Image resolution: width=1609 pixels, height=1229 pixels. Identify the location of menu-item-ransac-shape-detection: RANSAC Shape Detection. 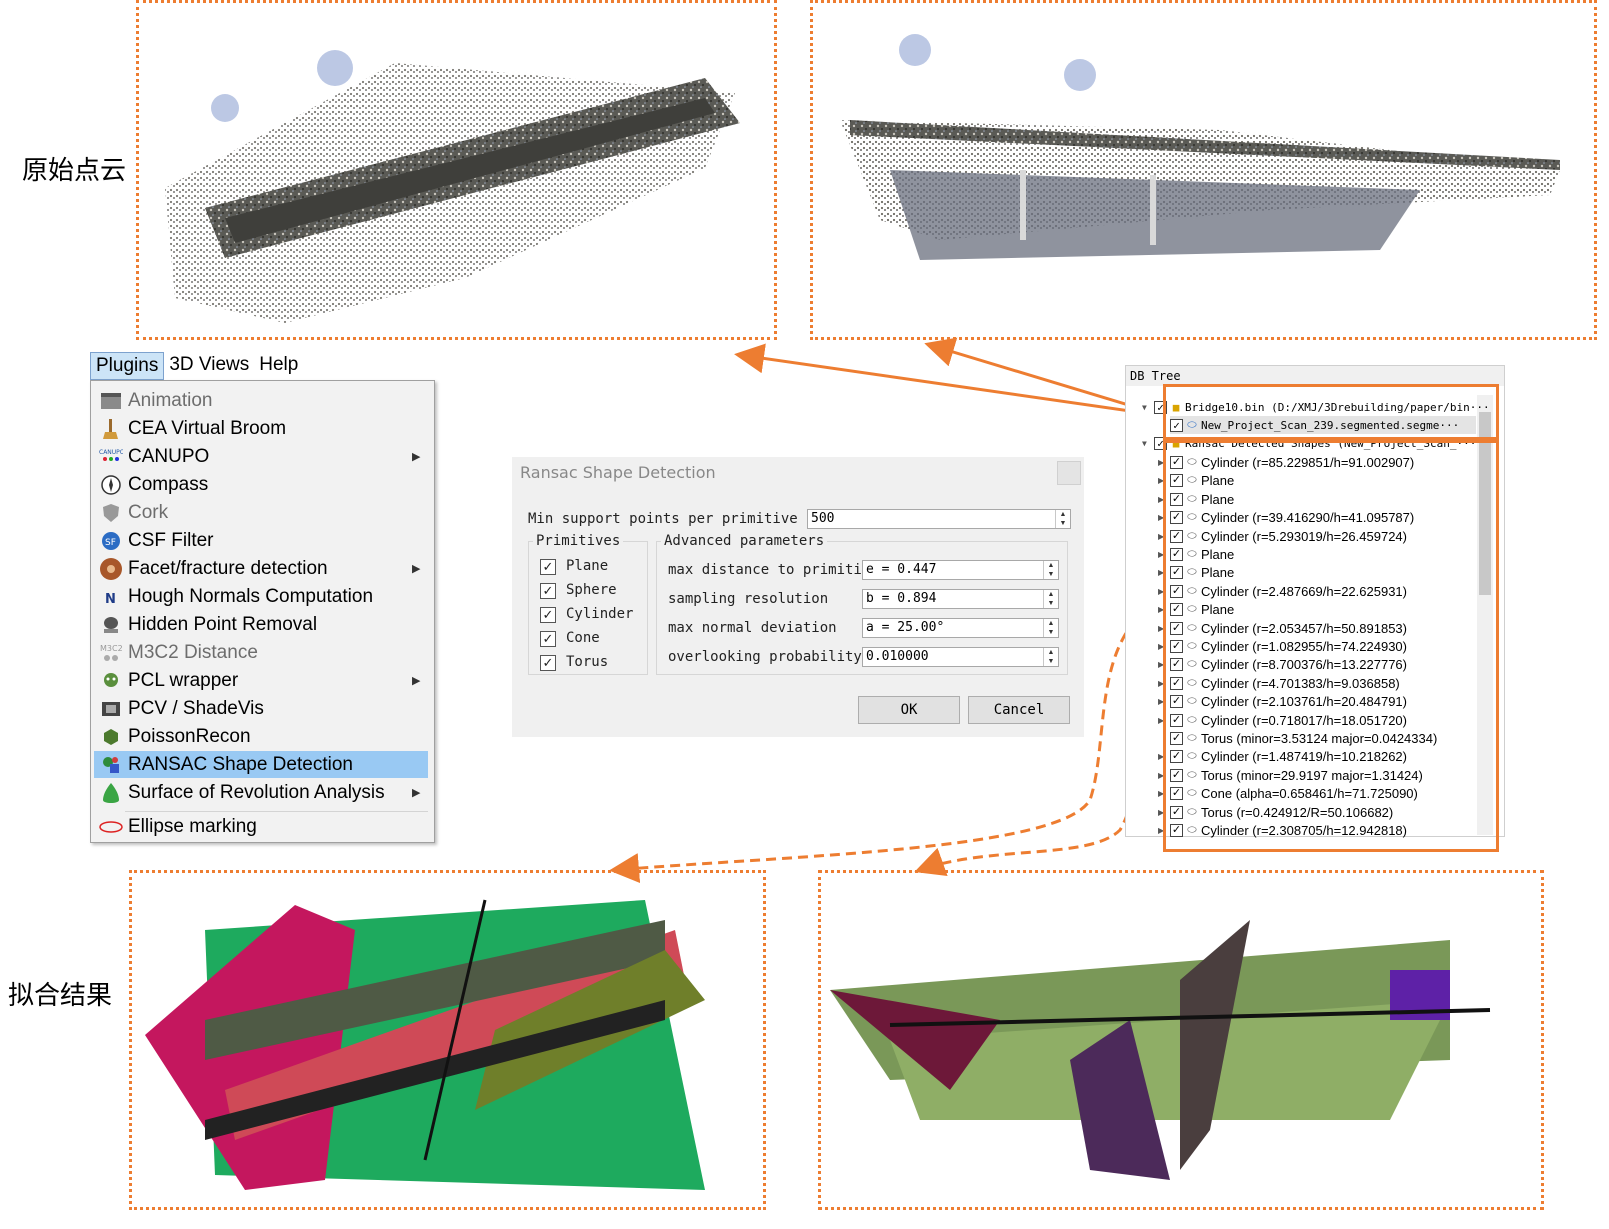
(261, 764).